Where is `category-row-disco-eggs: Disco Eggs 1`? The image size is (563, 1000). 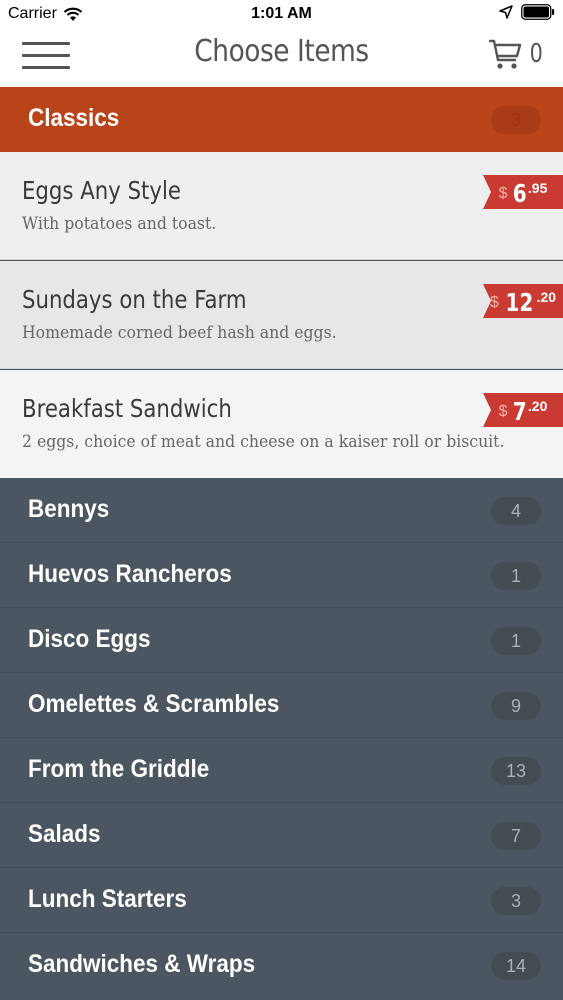
category-row-disco-eggs: Disco Eggs 1 is located at coordinates (281, 640).